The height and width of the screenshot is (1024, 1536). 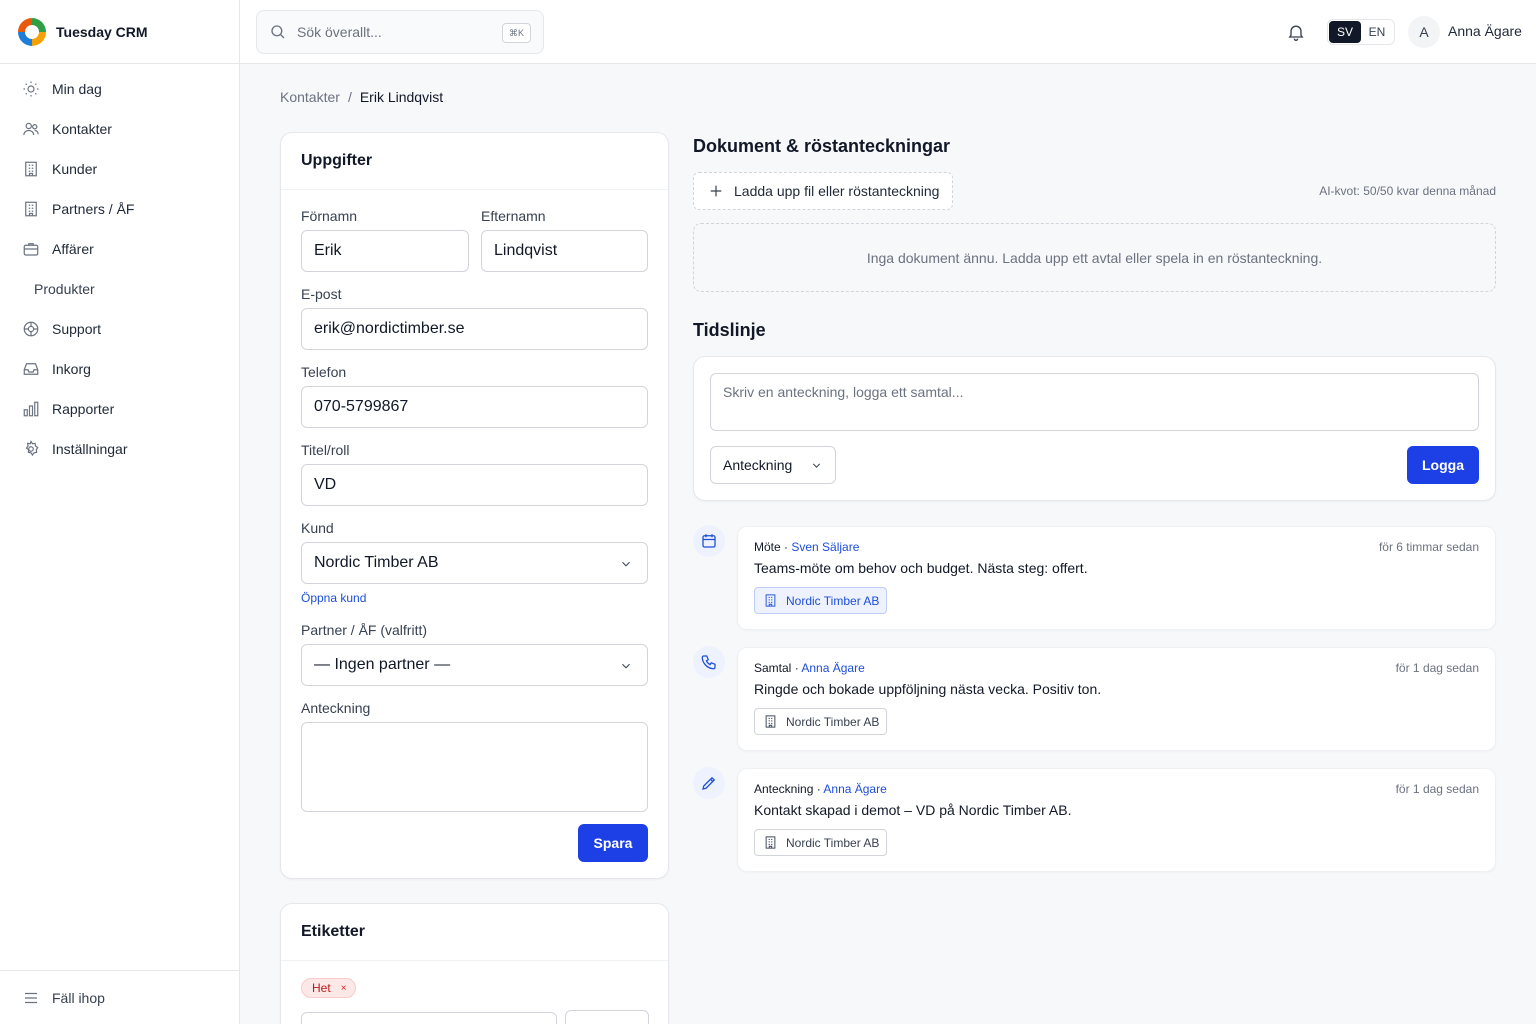 I want to click on new-tag-input, so click(x=429, y=1018).